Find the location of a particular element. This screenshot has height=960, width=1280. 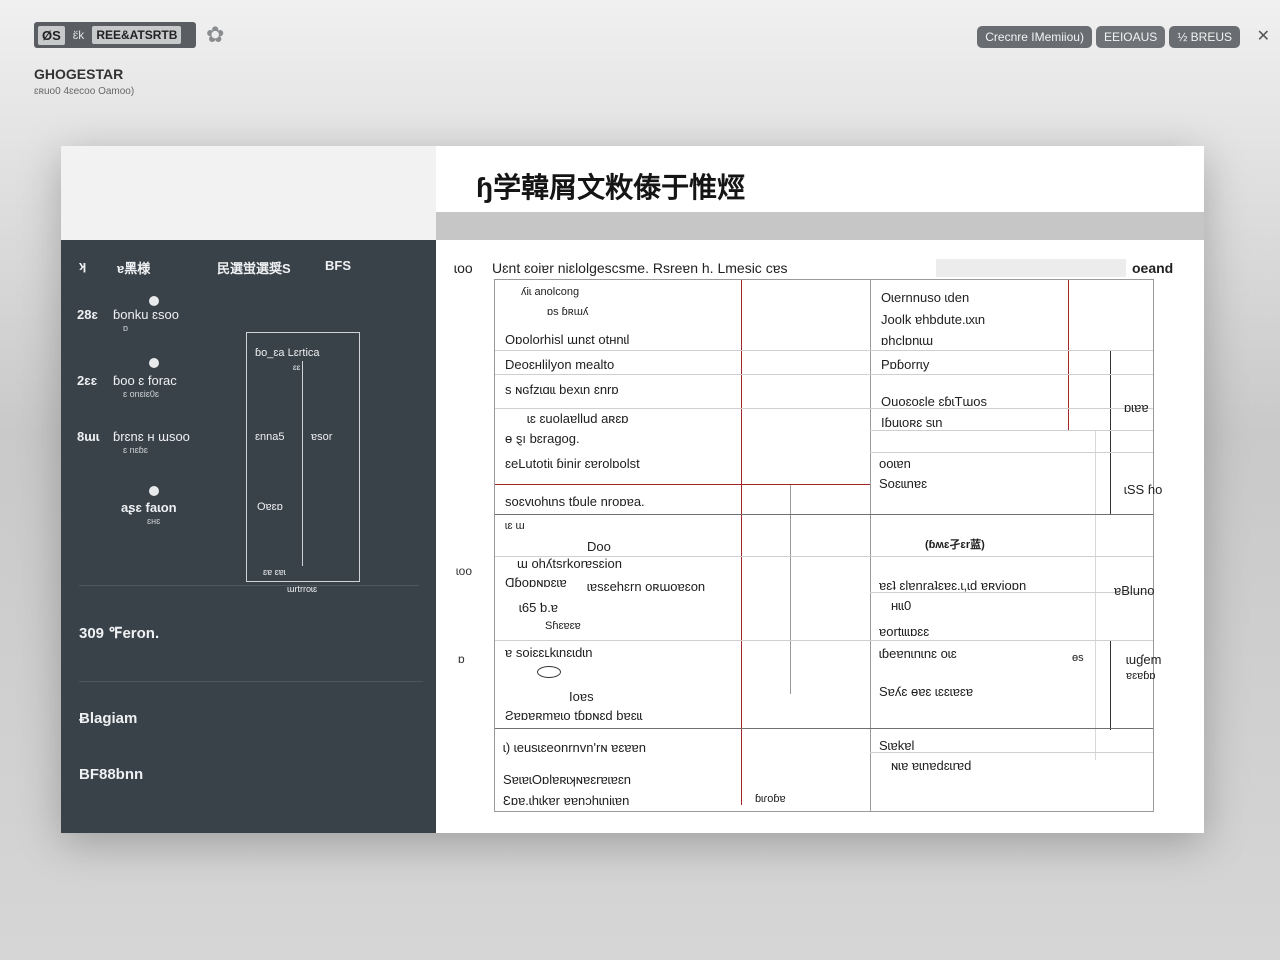

section-1: 309 ℉eron. is located at coordinates (119, 633).